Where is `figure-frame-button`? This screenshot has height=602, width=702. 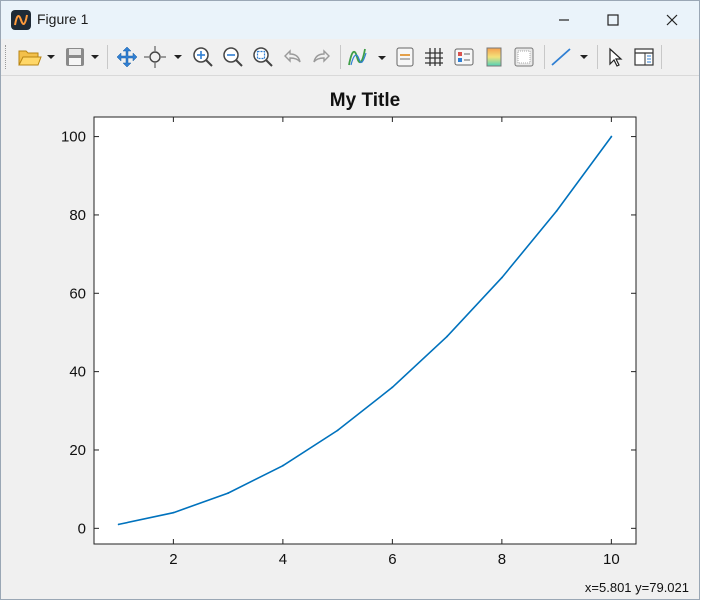
figure-frame-button is located at coordinates (524, 57).